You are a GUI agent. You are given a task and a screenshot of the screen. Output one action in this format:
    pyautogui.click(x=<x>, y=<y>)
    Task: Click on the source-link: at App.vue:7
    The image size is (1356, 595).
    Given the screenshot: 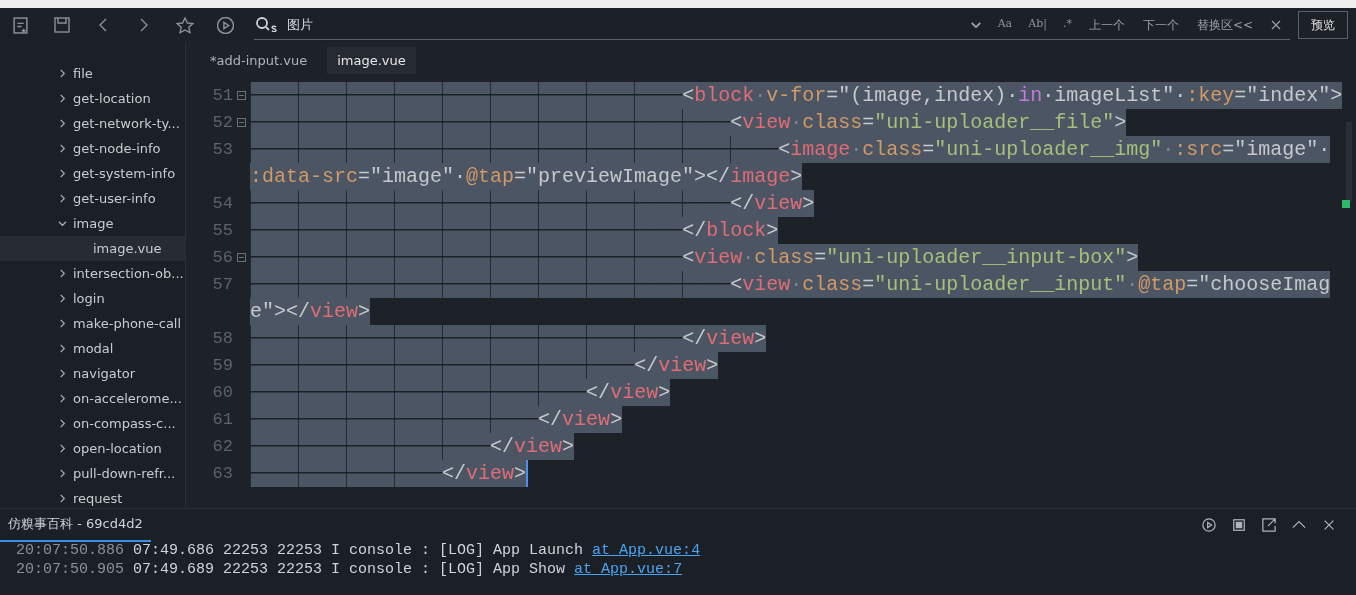 What is the action you would take?
    pyautogui.click(x=628, y=569)
    